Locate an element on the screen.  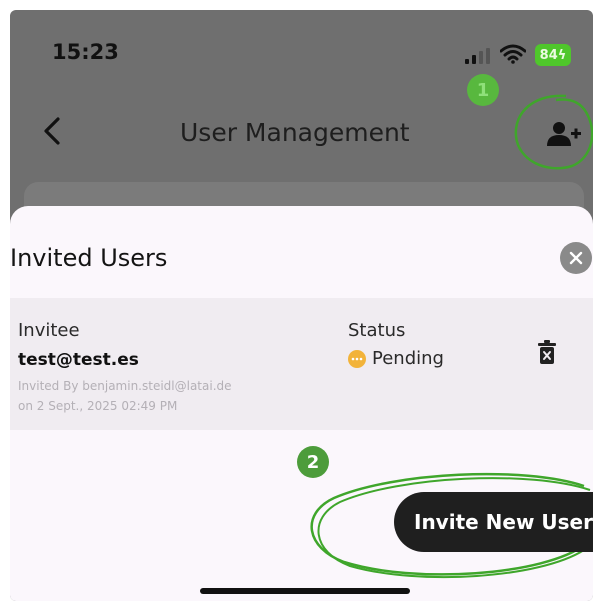
chevron-left-icon is located at coordinates (52, 131).